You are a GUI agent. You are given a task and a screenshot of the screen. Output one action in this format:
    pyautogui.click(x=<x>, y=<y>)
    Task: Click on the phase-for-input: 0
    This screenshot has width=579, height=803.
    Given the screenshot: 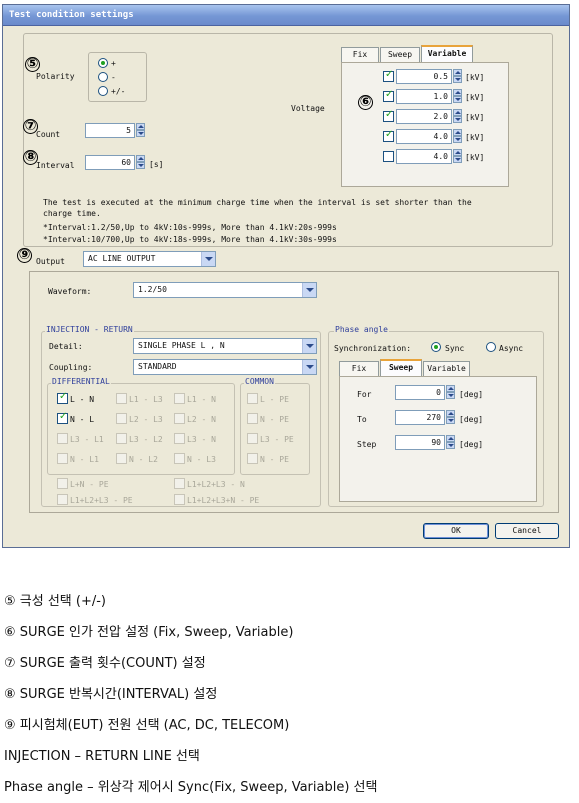 What is the action you would take?
    pyautogui.click(x=420, y=392)
    